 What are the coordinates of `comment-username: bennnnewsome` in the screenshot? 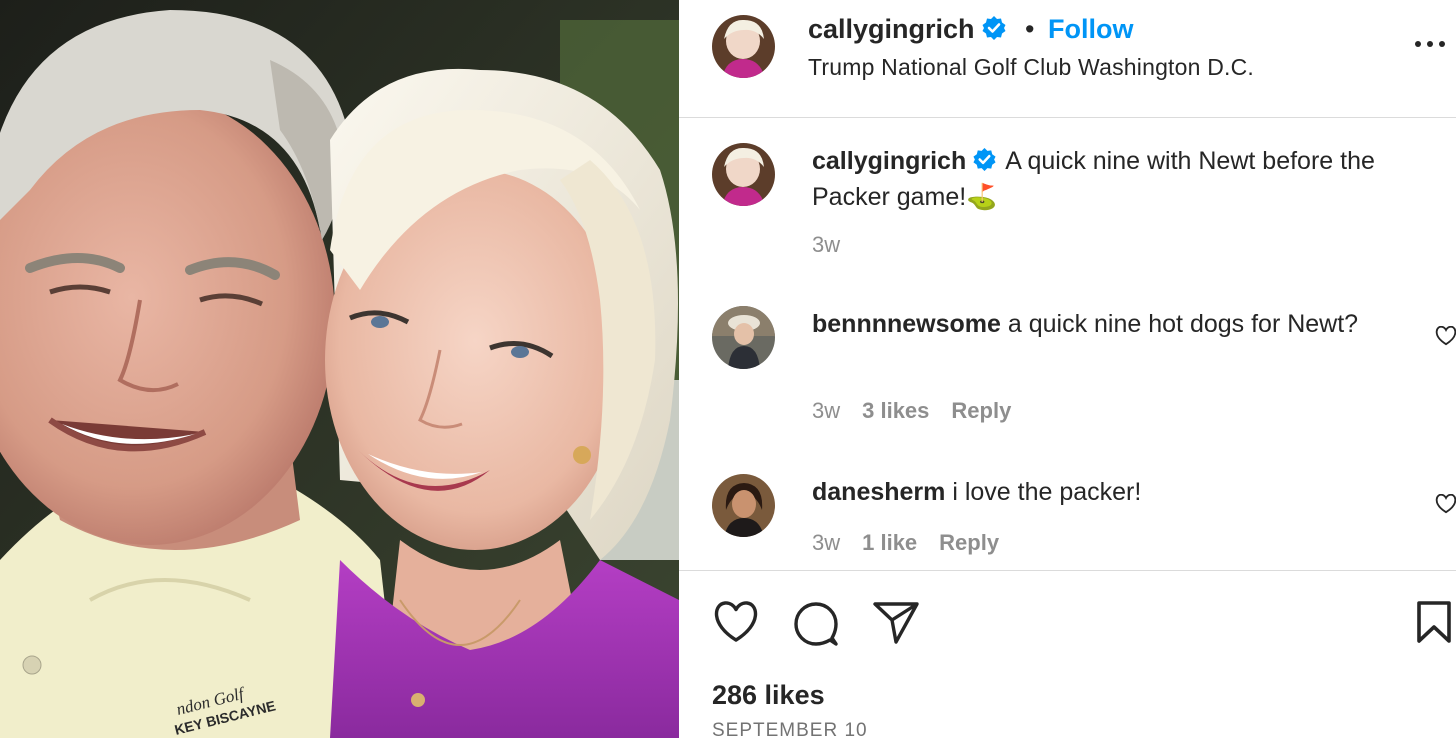 It's located at (906, 324).